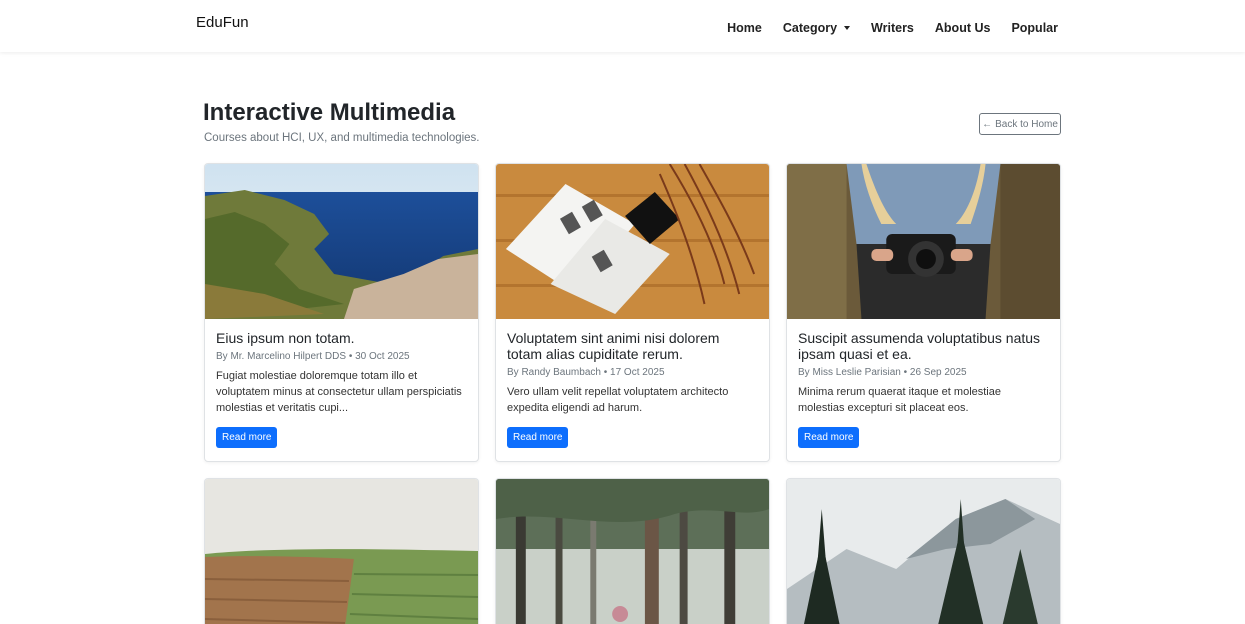 This screenshot has width=1245, height=624. I want to click on card-meta: By Randy Baumbach • 17 Oct 2025, so click(632, 372).